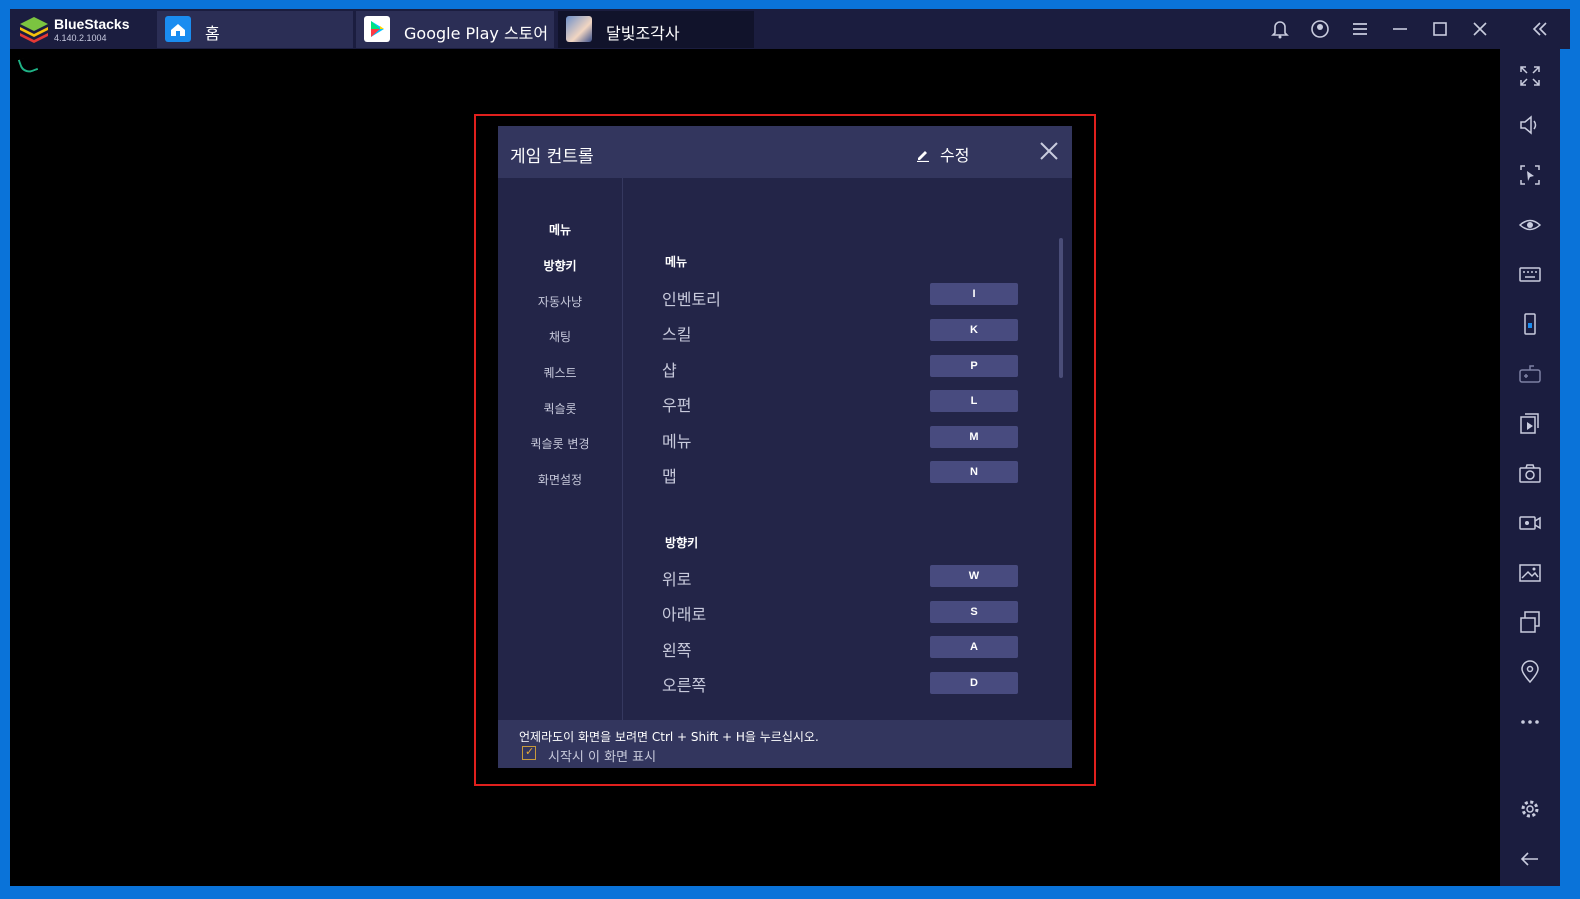 The image size is (1580, 899). What do you see at coordinates (579, 29) in the screenshot?
I see `game-icon` at bounding box center [579, 29].